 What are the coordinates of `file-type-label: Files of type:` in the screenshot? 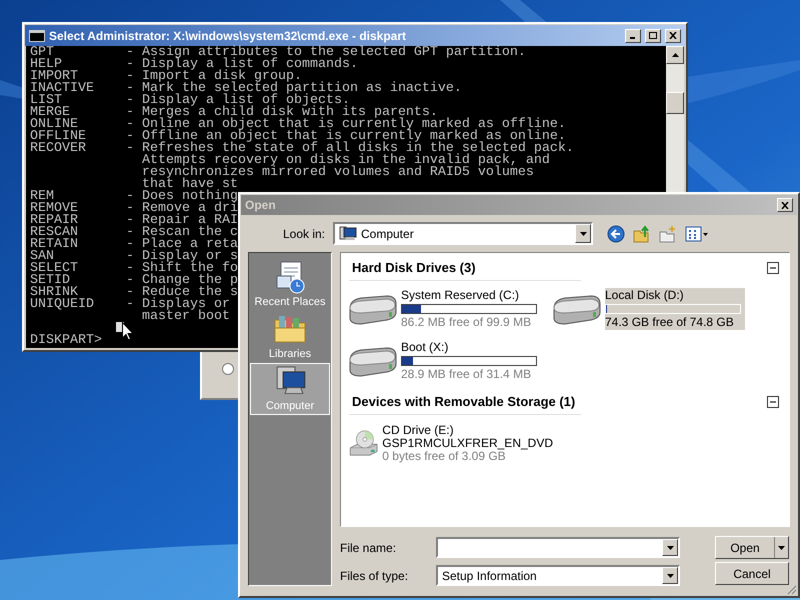 It's located at (375, 576).